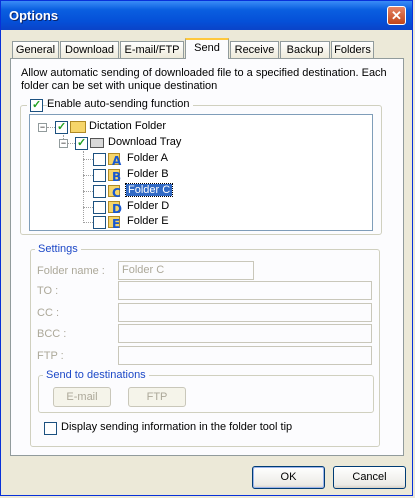 This screenshot has height=498, width=415. What do you see at coordinates (245, 312) in the screenshot?
I see `cc-field` at bounding box center [245, 312].